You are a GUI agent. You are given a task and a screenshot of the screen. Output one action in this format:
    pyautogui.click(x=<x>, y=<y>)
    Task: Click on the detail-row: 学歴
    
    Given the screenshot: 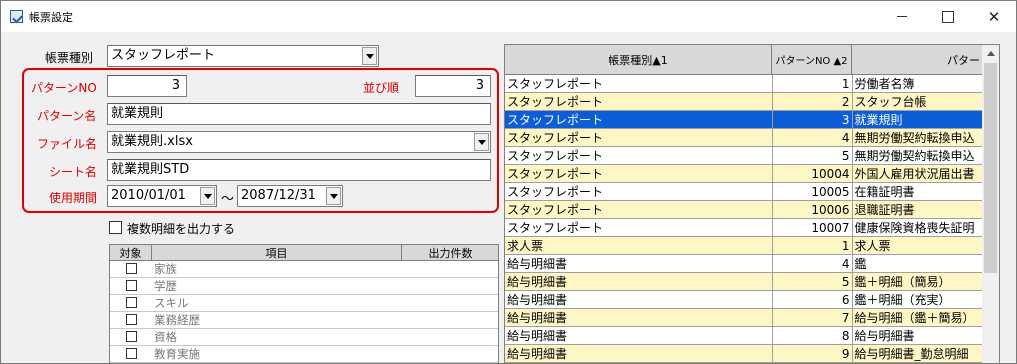 What is the action you would take?
    pyautogui.click(x=304, y=286)
    